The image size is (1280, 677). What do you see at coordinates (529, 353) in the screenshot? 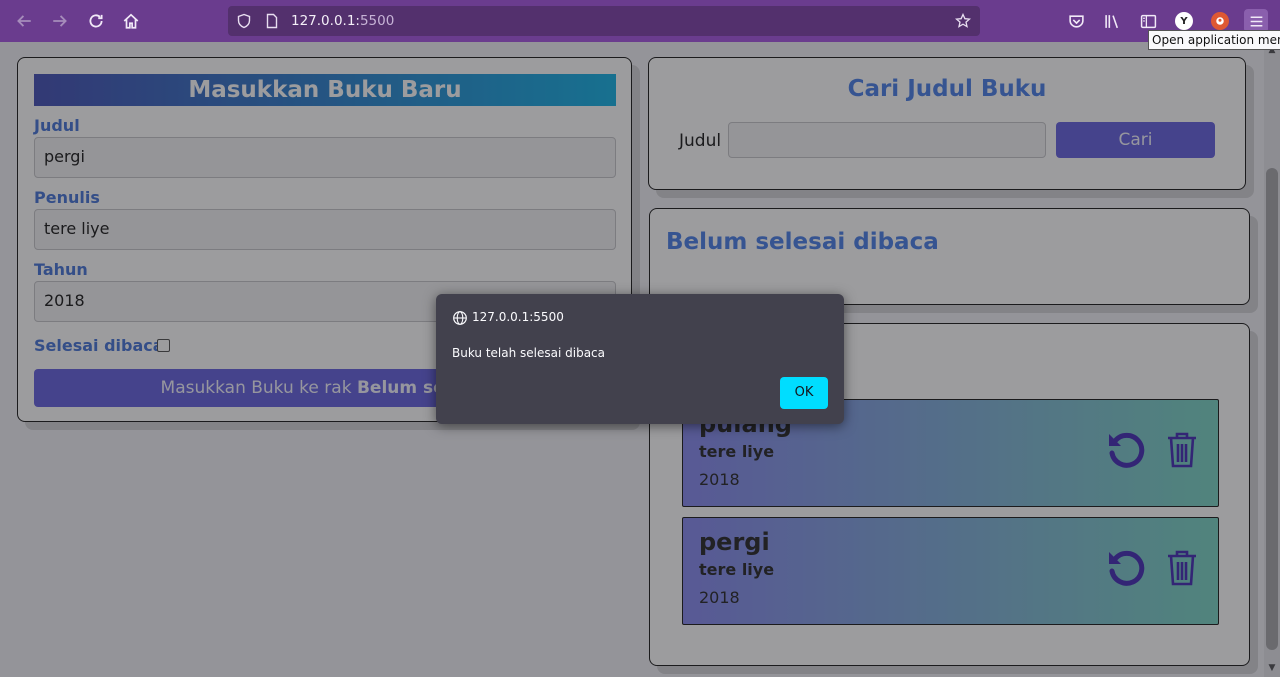
I see `dialog-message: Buku telah selesai dibaca` at bounding box center [529, 353].